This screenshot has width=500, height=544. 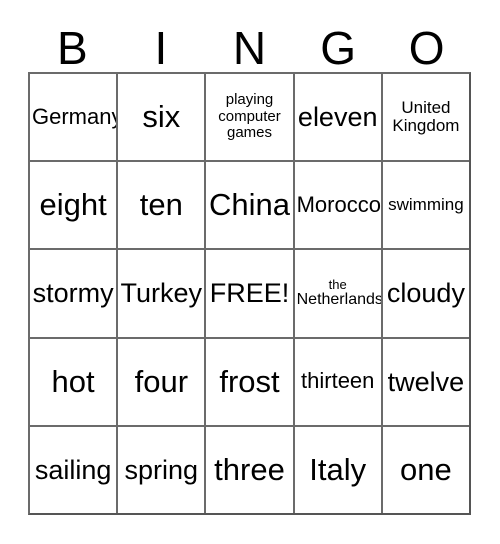 I want to click on bingo-cell: Turkey, so click(x=160, y=293).